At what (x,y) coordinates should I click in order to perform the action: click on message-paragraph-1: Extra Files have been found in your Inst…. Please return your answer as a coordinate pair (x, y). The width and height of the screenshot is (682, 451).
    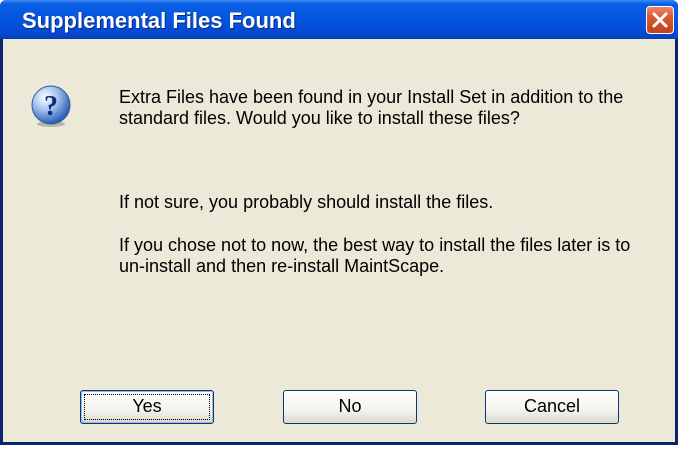
    Looking at the image, I should click on (371, 107).